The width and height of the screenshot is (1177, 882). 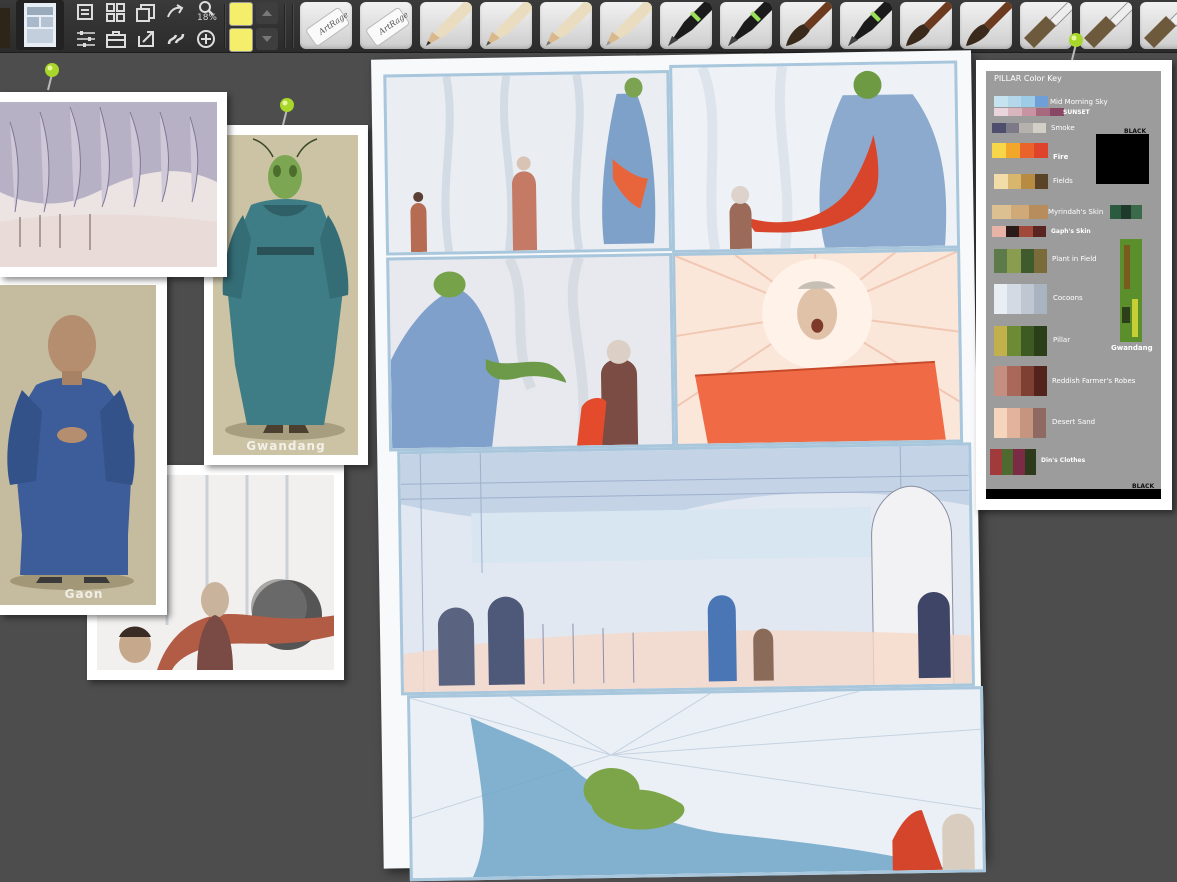 I want to click on symmetry-icon, so click(x=176, y=39).